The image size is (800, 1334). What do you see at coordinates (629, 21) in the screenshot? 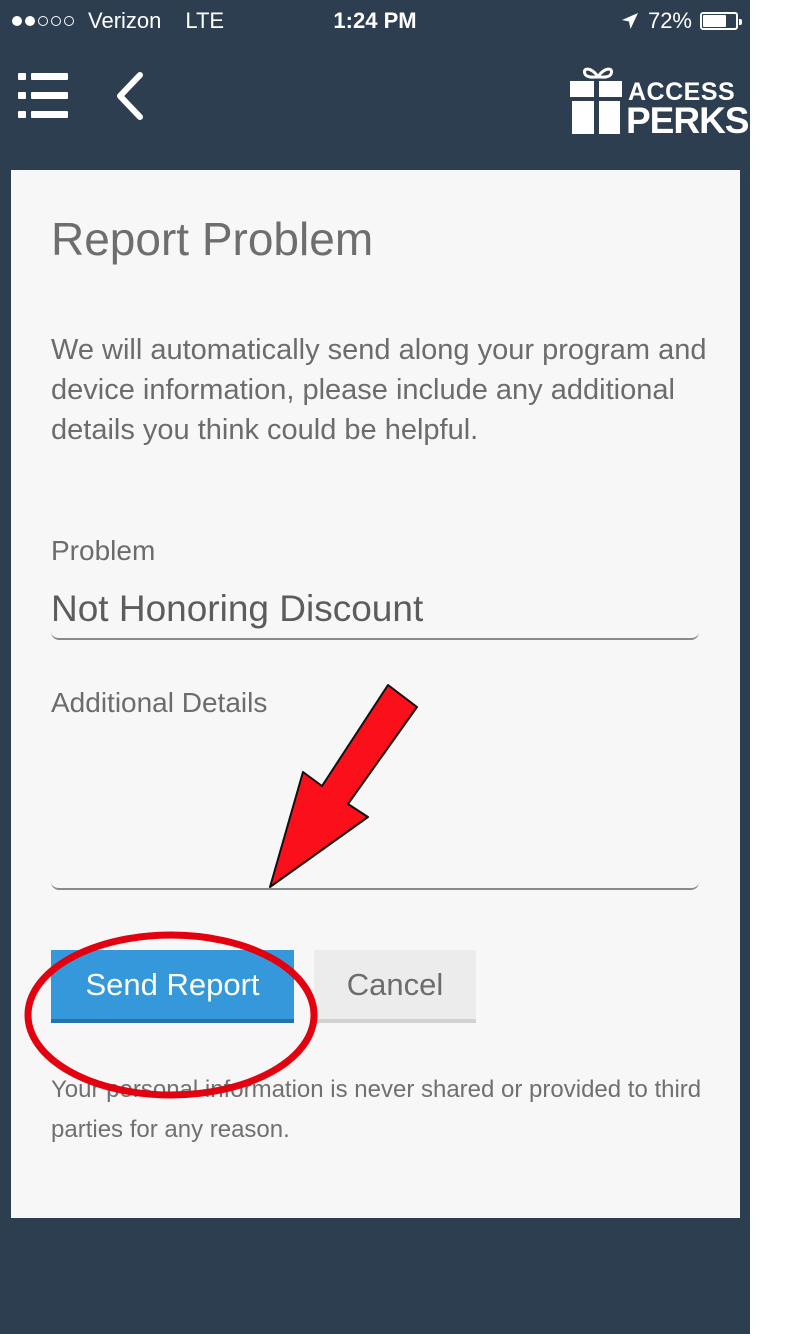
I see `location-arrow-icon` at bounding box center [629, 21].